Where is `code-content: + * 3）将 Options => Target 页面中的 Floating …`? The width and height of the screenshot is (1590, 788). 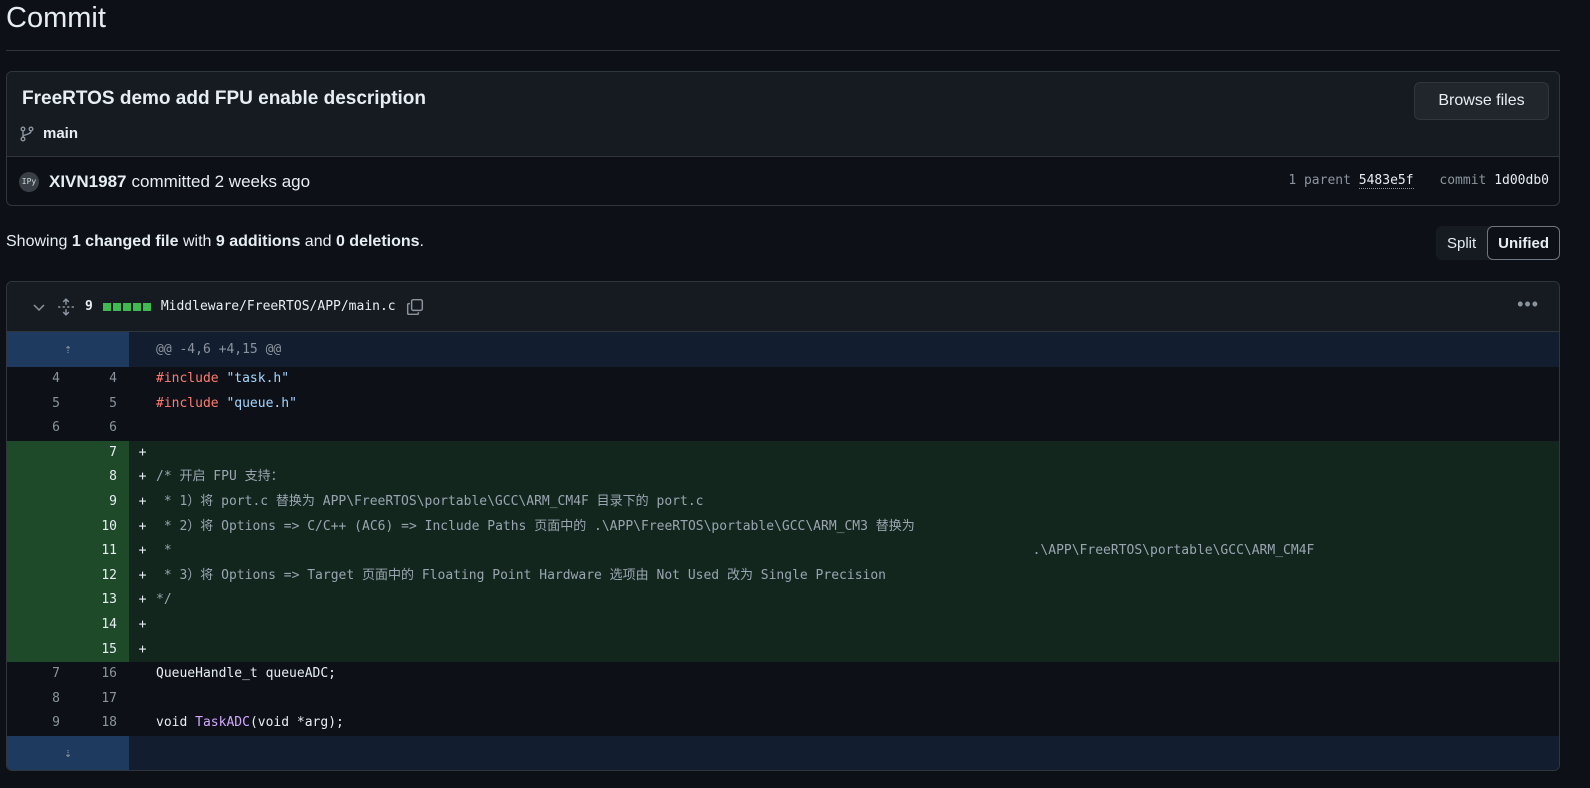 code-content: + * 3）将 Options => Target 页面中的 Floating … is located at coordinates (844, 576).